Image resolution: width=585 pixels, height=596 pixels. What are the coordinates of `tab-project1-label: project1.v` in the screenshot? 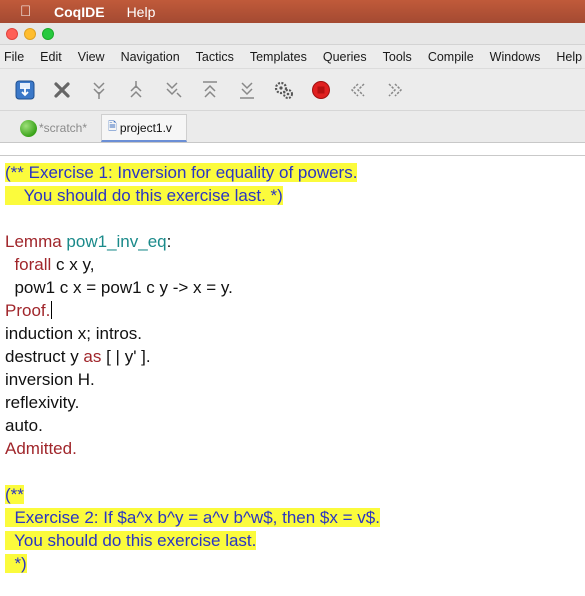 It's located at (145, 127).